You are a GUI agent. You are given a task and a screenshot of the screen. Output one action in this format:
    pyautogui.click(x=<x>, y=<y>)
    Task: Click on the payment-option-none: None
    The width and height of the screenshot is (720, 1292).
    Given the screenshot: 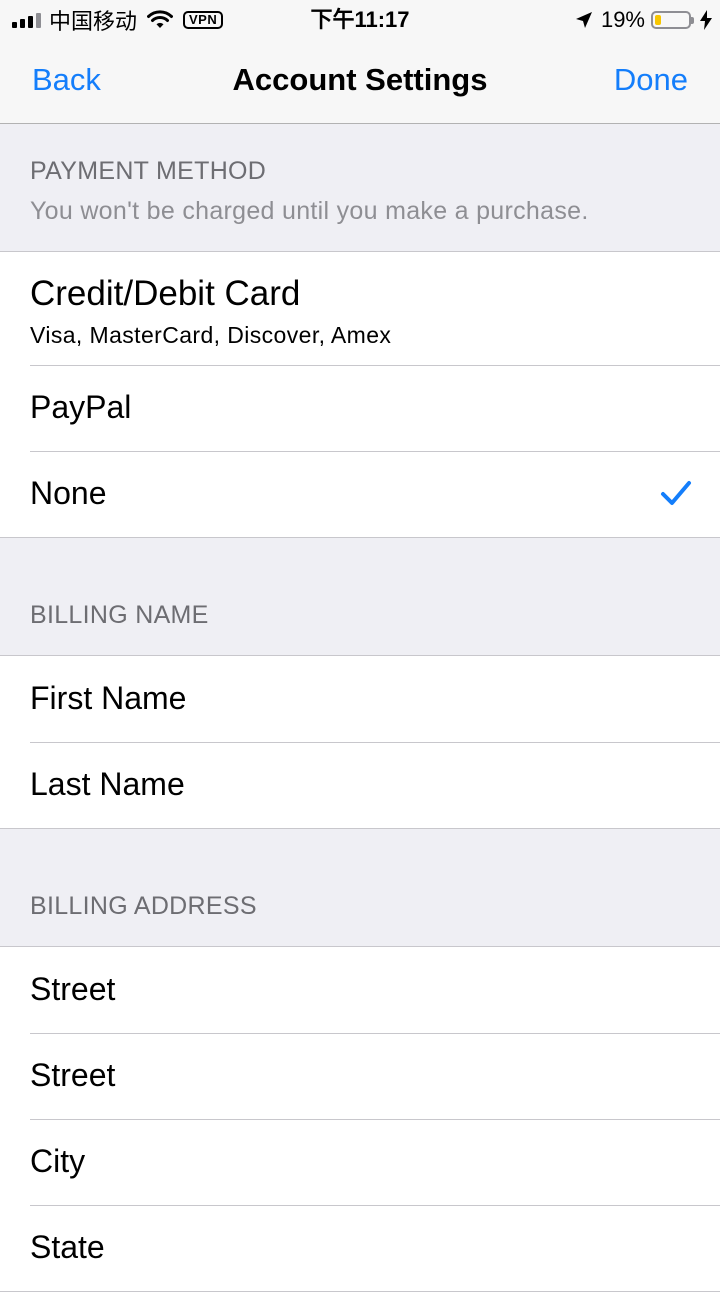 What is the action you would take?
    pyautogui.click(x=360, y=494)
    